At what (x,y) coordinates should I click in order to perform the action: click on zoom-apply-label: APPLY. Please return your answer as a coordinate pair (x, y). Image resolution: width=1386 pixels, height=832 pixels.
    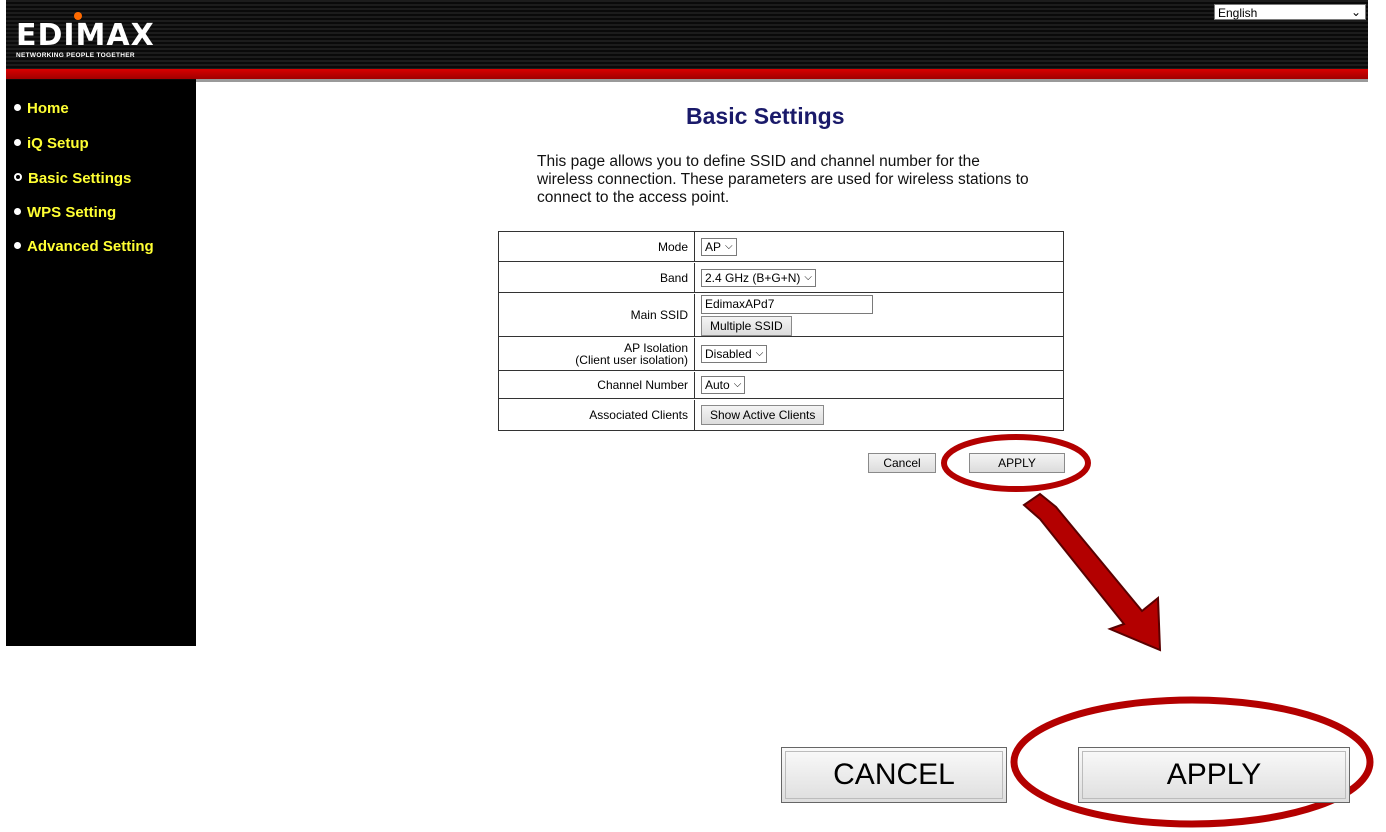
    Looking at the image, I should click on (1214, 774).